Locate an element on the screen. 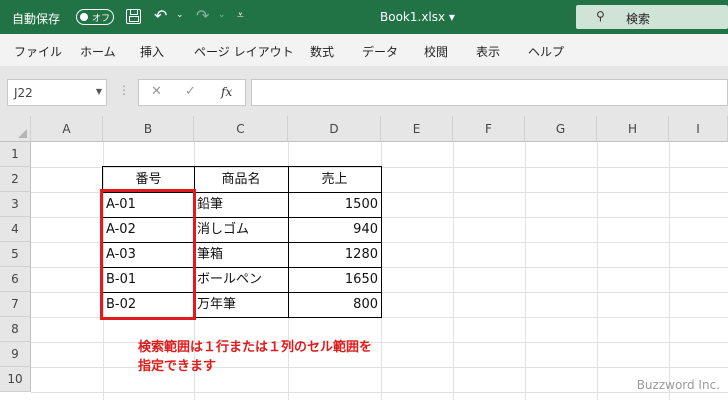  tab-review: 校閲 is located at coordinates (436, 51).